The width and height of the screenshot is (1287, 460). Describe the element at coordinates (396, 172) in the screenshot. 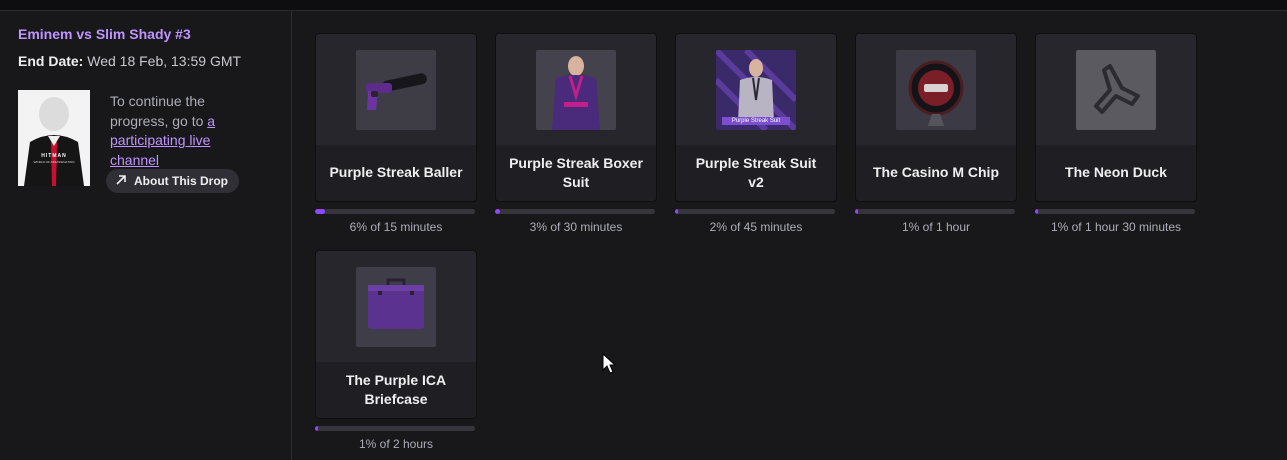

I see `drop-name: Purple Streak Baller` at that location.